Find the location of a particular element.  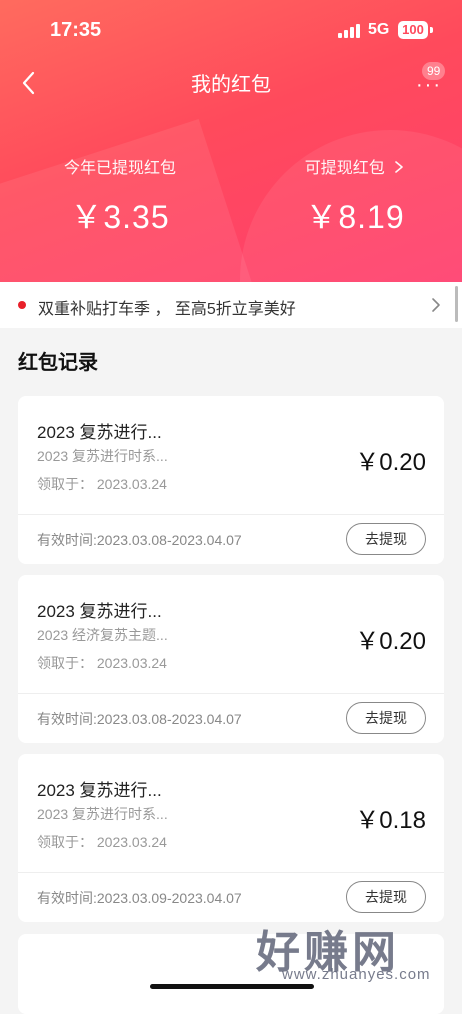

withdrawn-amount: ￥3.35 is located at coordinates (120, 217).